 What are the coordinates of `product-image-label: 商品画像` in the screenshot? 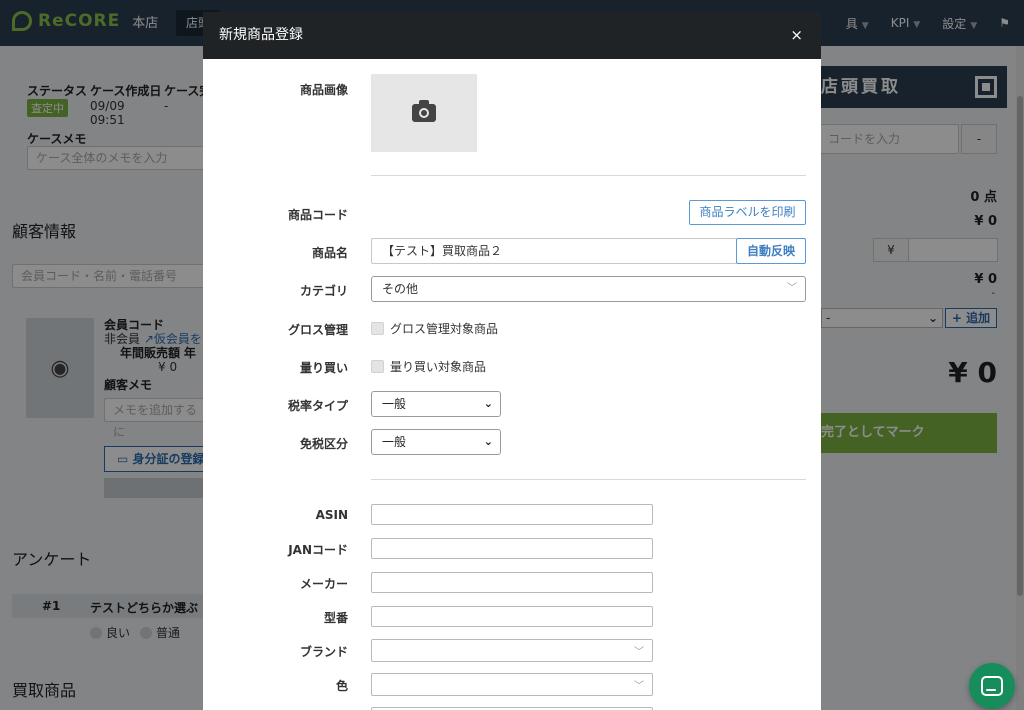 It's located at (323, 90).